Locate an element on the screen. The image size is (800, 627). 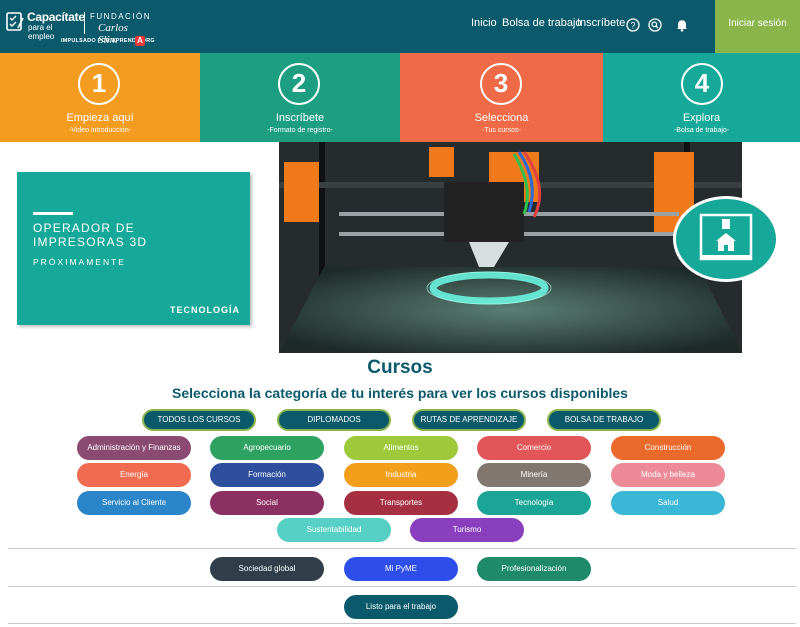
step-title: Inscríbete is located at coordinates (300, 118).